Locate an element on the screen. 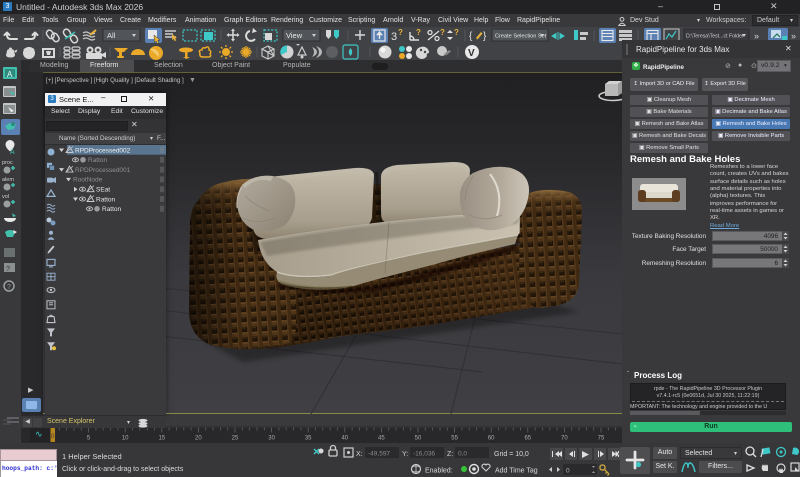 Image resolution: width=800 pixels, height=477 pixels. svg-text: proc is located at coordinates (7, 163).